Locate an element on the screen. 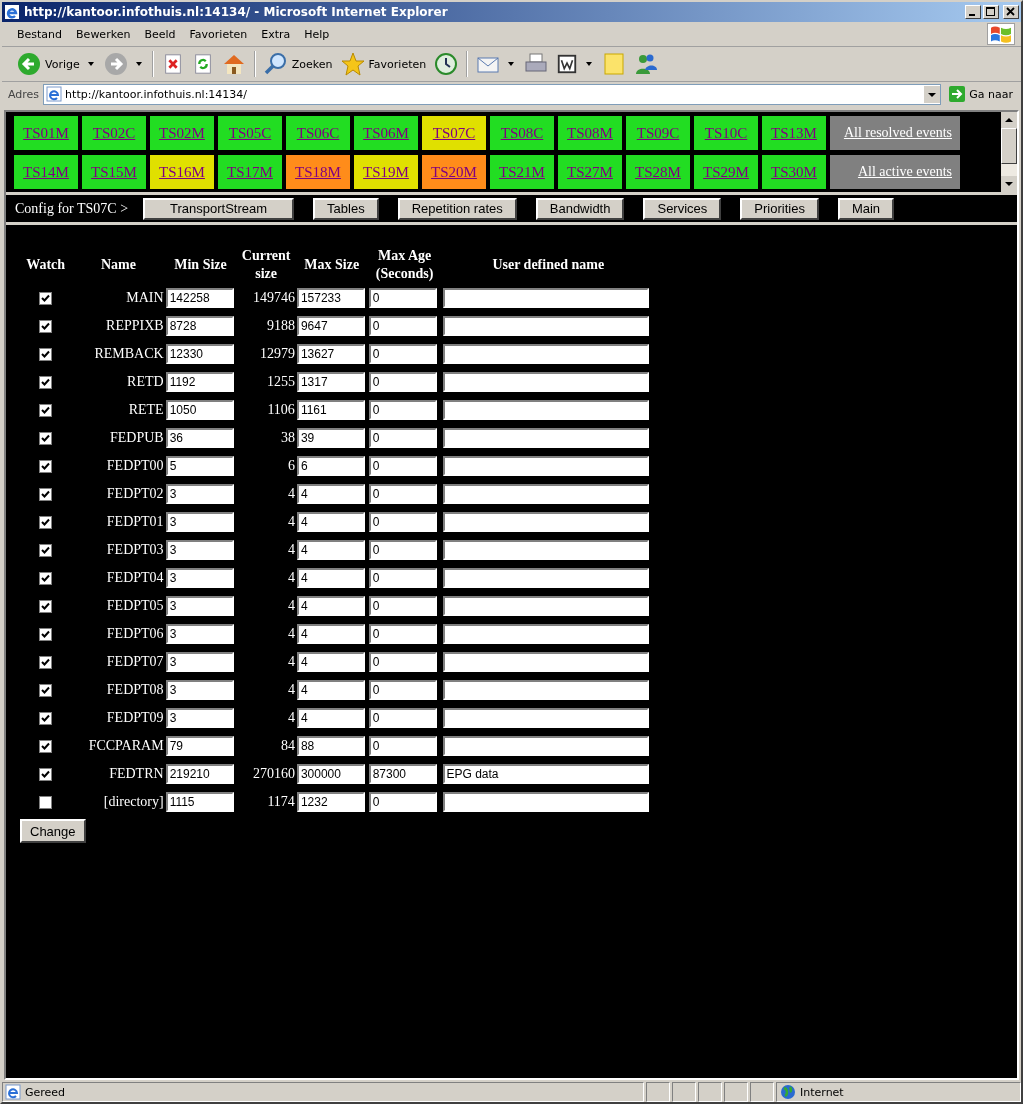 This screenshot has height=1104, width=1023. nav-button: Main is located at coordinates (866, 208).